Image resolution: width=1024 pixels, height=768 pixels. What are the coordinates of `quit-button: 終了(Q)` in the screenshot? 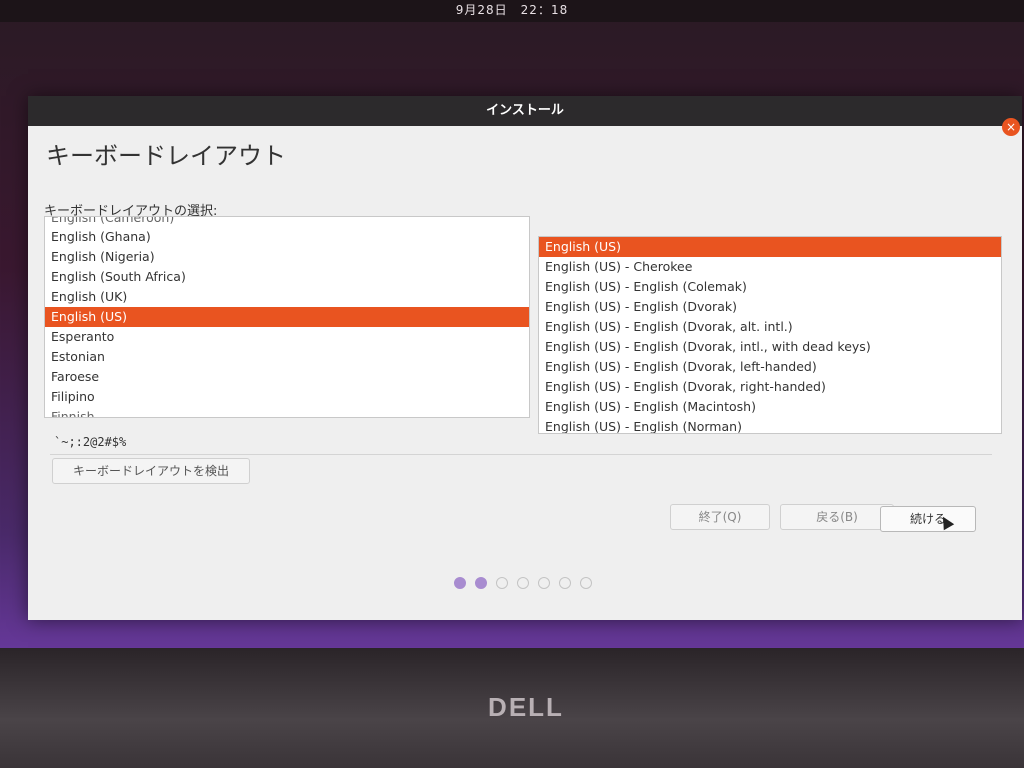 It's located at (720, 517).